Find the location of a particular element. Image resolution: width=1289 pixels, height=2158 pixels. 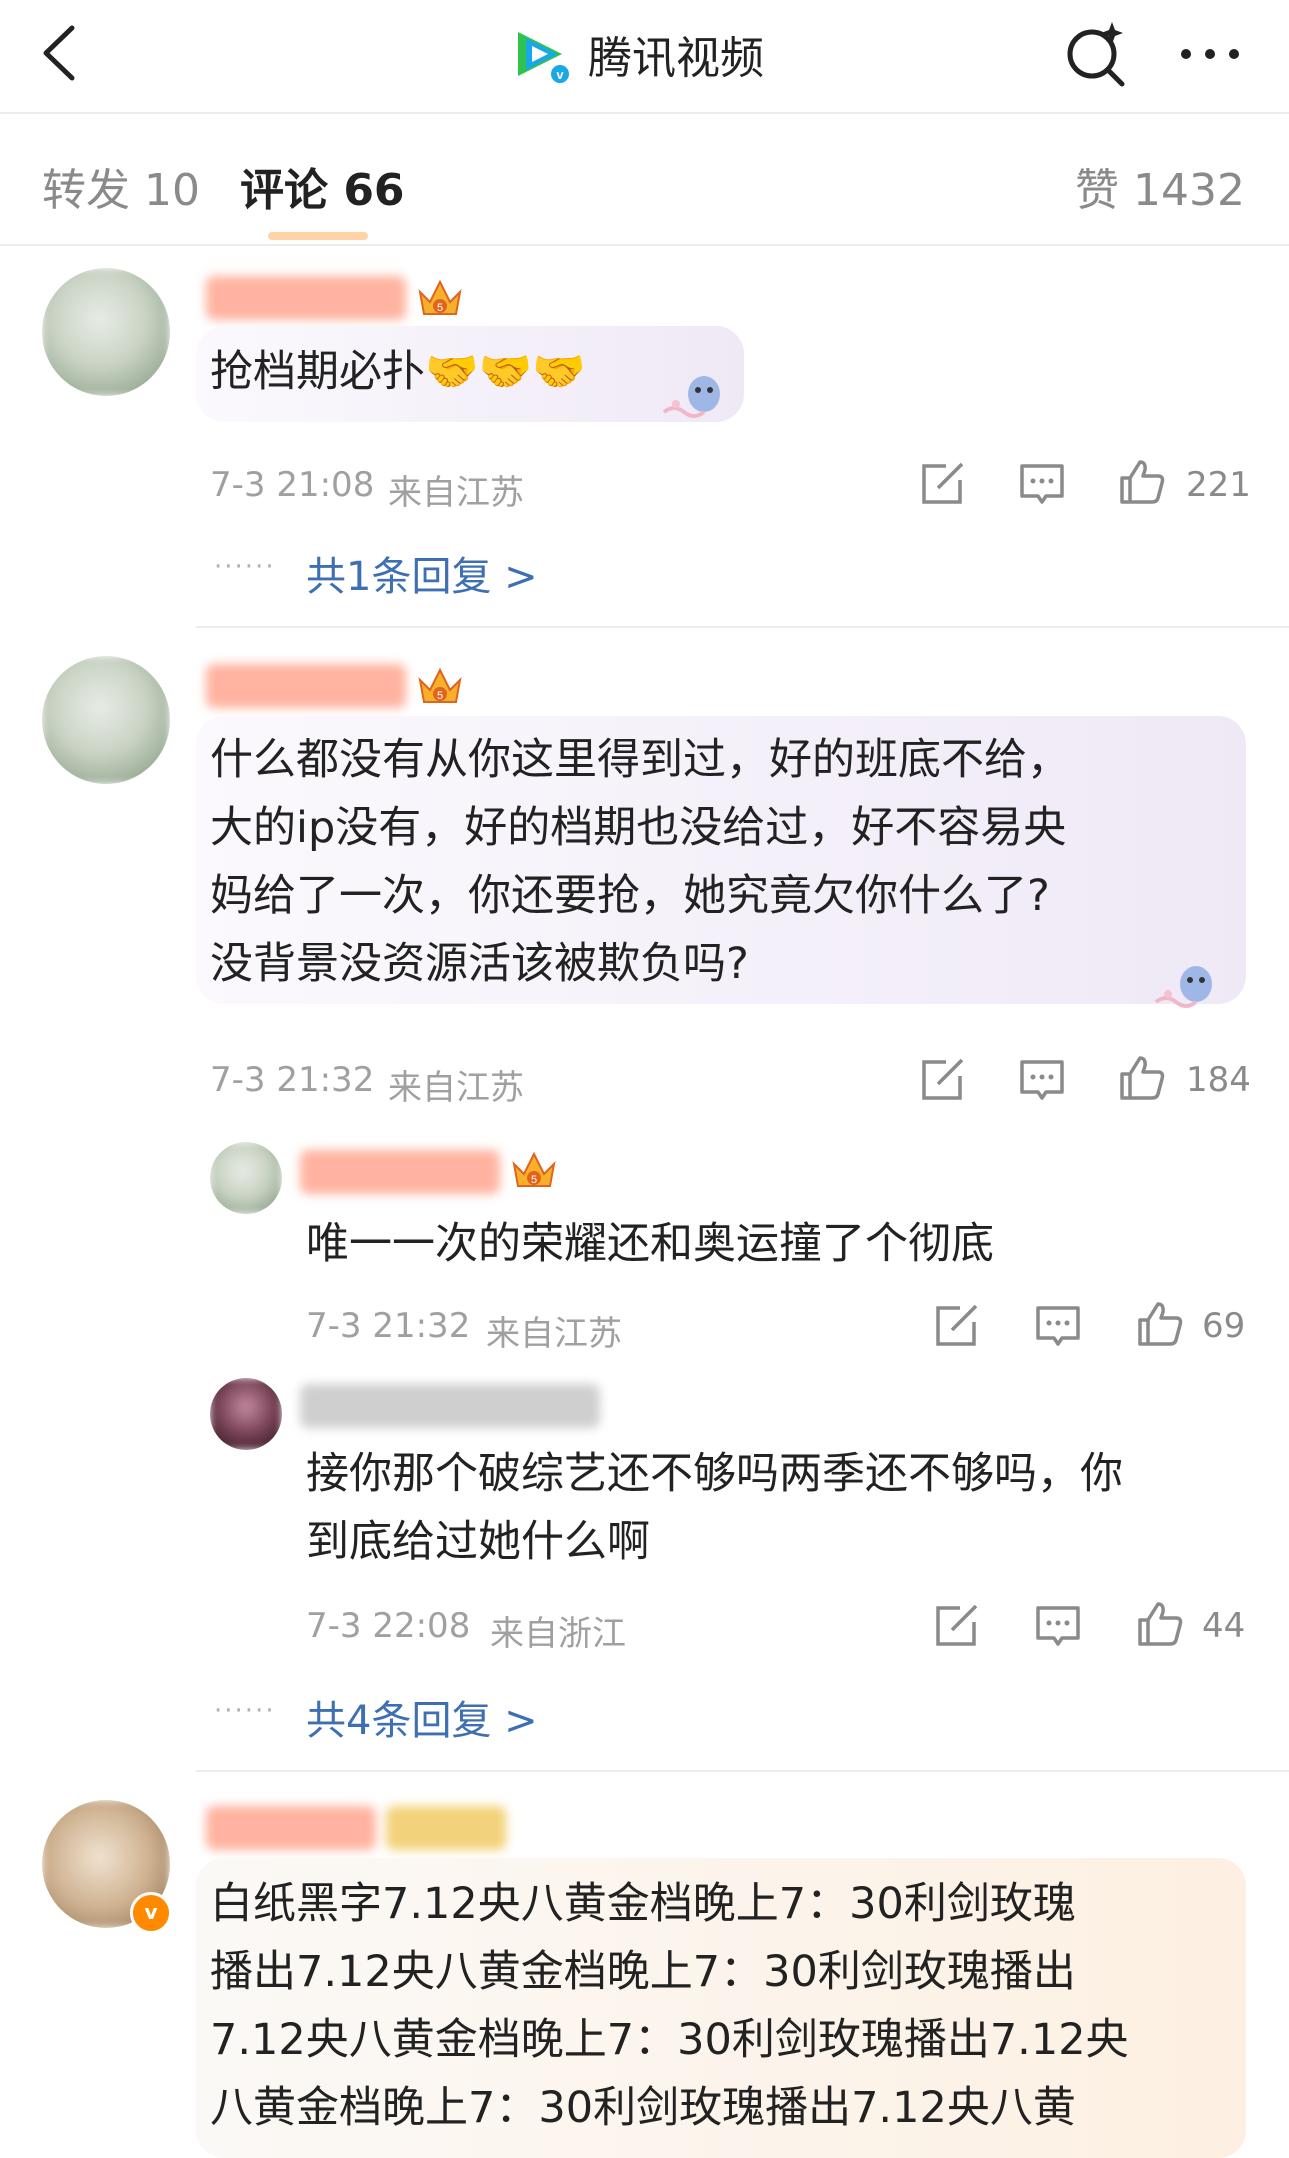

member-badge-blurred is located at coordinates (446, 1828).